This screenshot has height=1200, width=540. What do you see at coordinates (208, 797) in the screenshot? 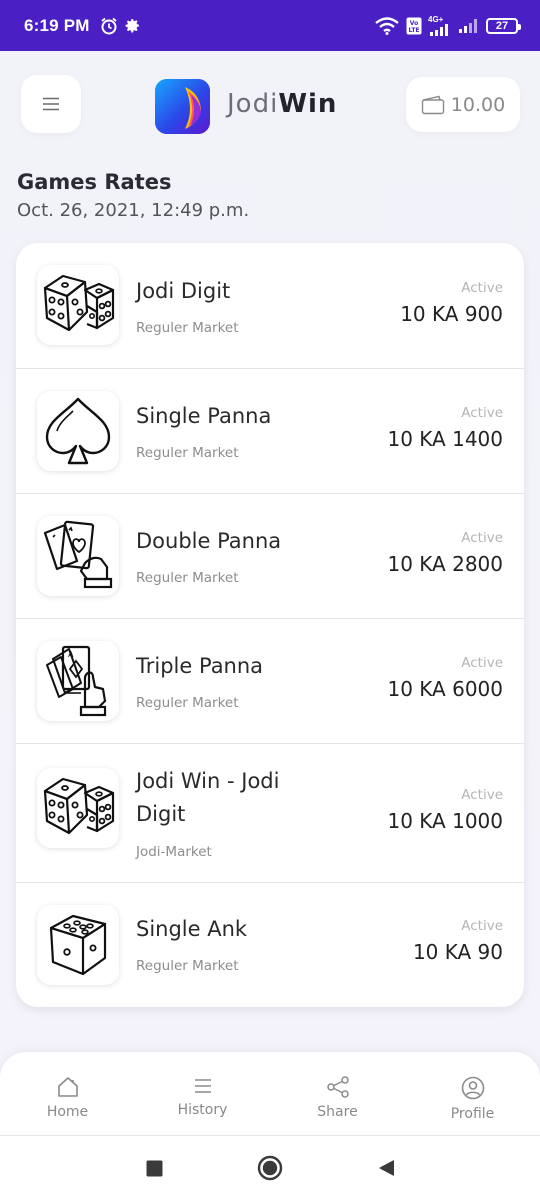
I see `game-name: Jodi Win - Jodi Digit` at bounding box center [208, 797].